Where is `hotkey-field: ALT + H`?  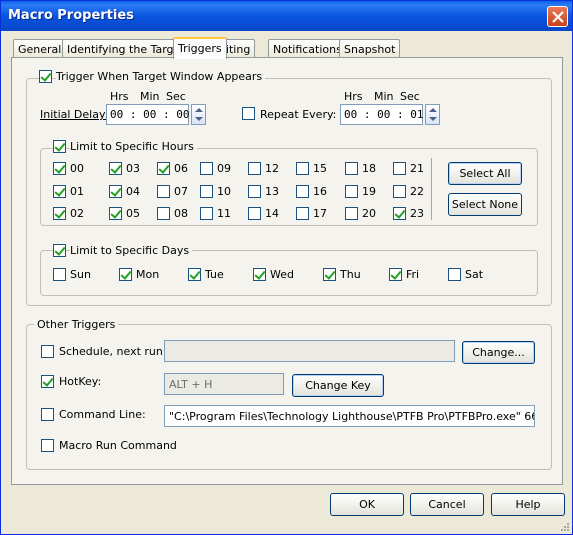 hotkey-field: ALT + H is located at coordinates (224, 384).